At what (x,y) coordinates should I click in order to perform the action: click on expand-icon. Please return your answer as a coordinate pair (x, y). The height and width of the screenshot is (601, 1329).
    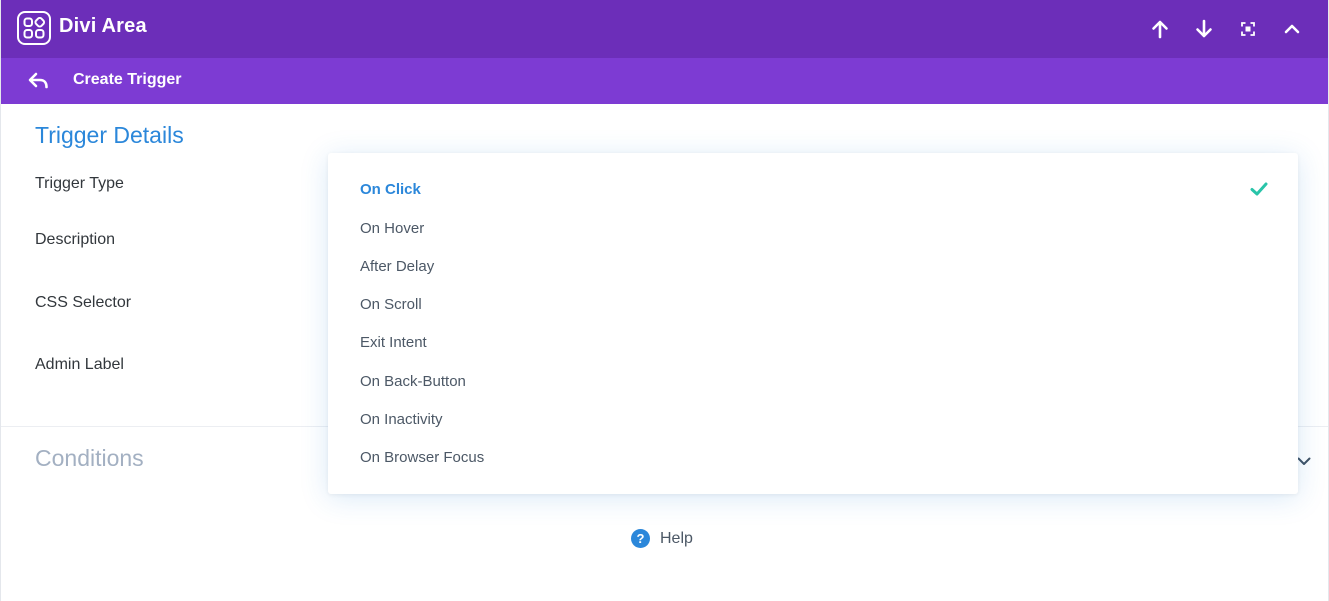
    Looking at the image, I should click on (1248, 29).